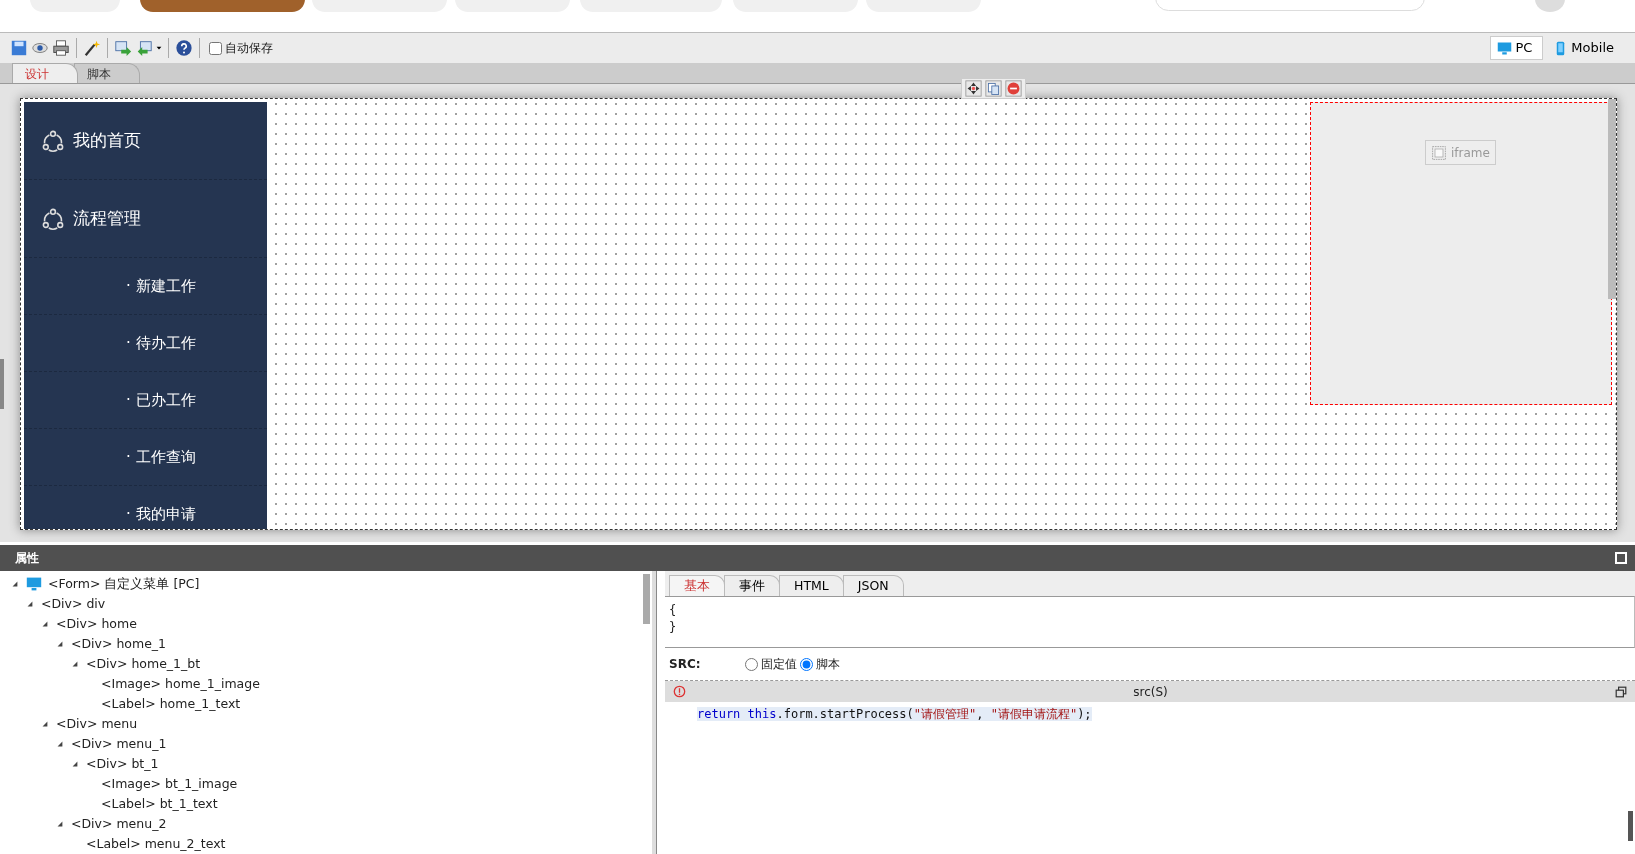 The image size is (1635, 854). Describe the element at coordinates (161, 343) in the screenshot. I see `menu-item: · 待办工作` at that location.